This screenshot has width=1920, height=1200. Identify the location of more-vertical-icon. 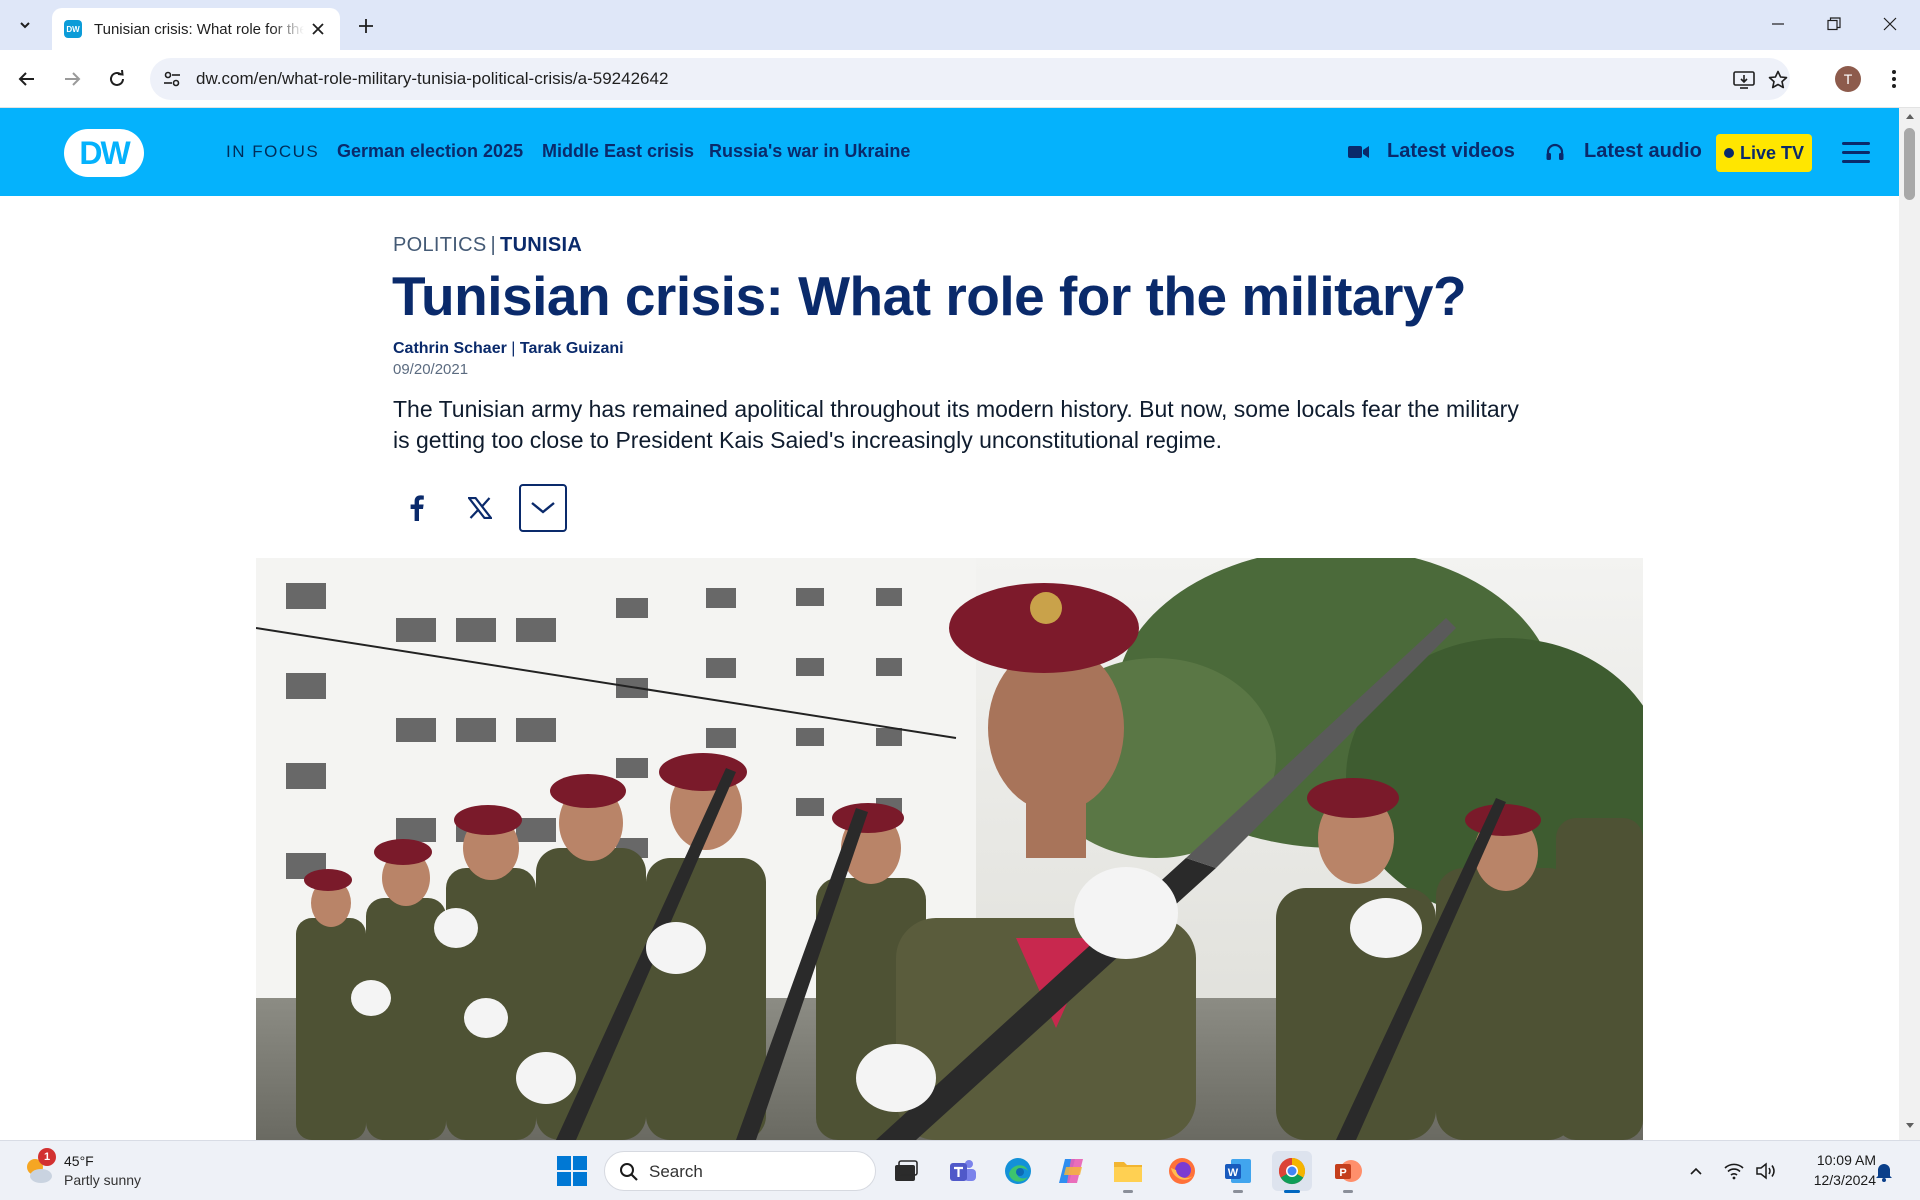
(1894, 79).